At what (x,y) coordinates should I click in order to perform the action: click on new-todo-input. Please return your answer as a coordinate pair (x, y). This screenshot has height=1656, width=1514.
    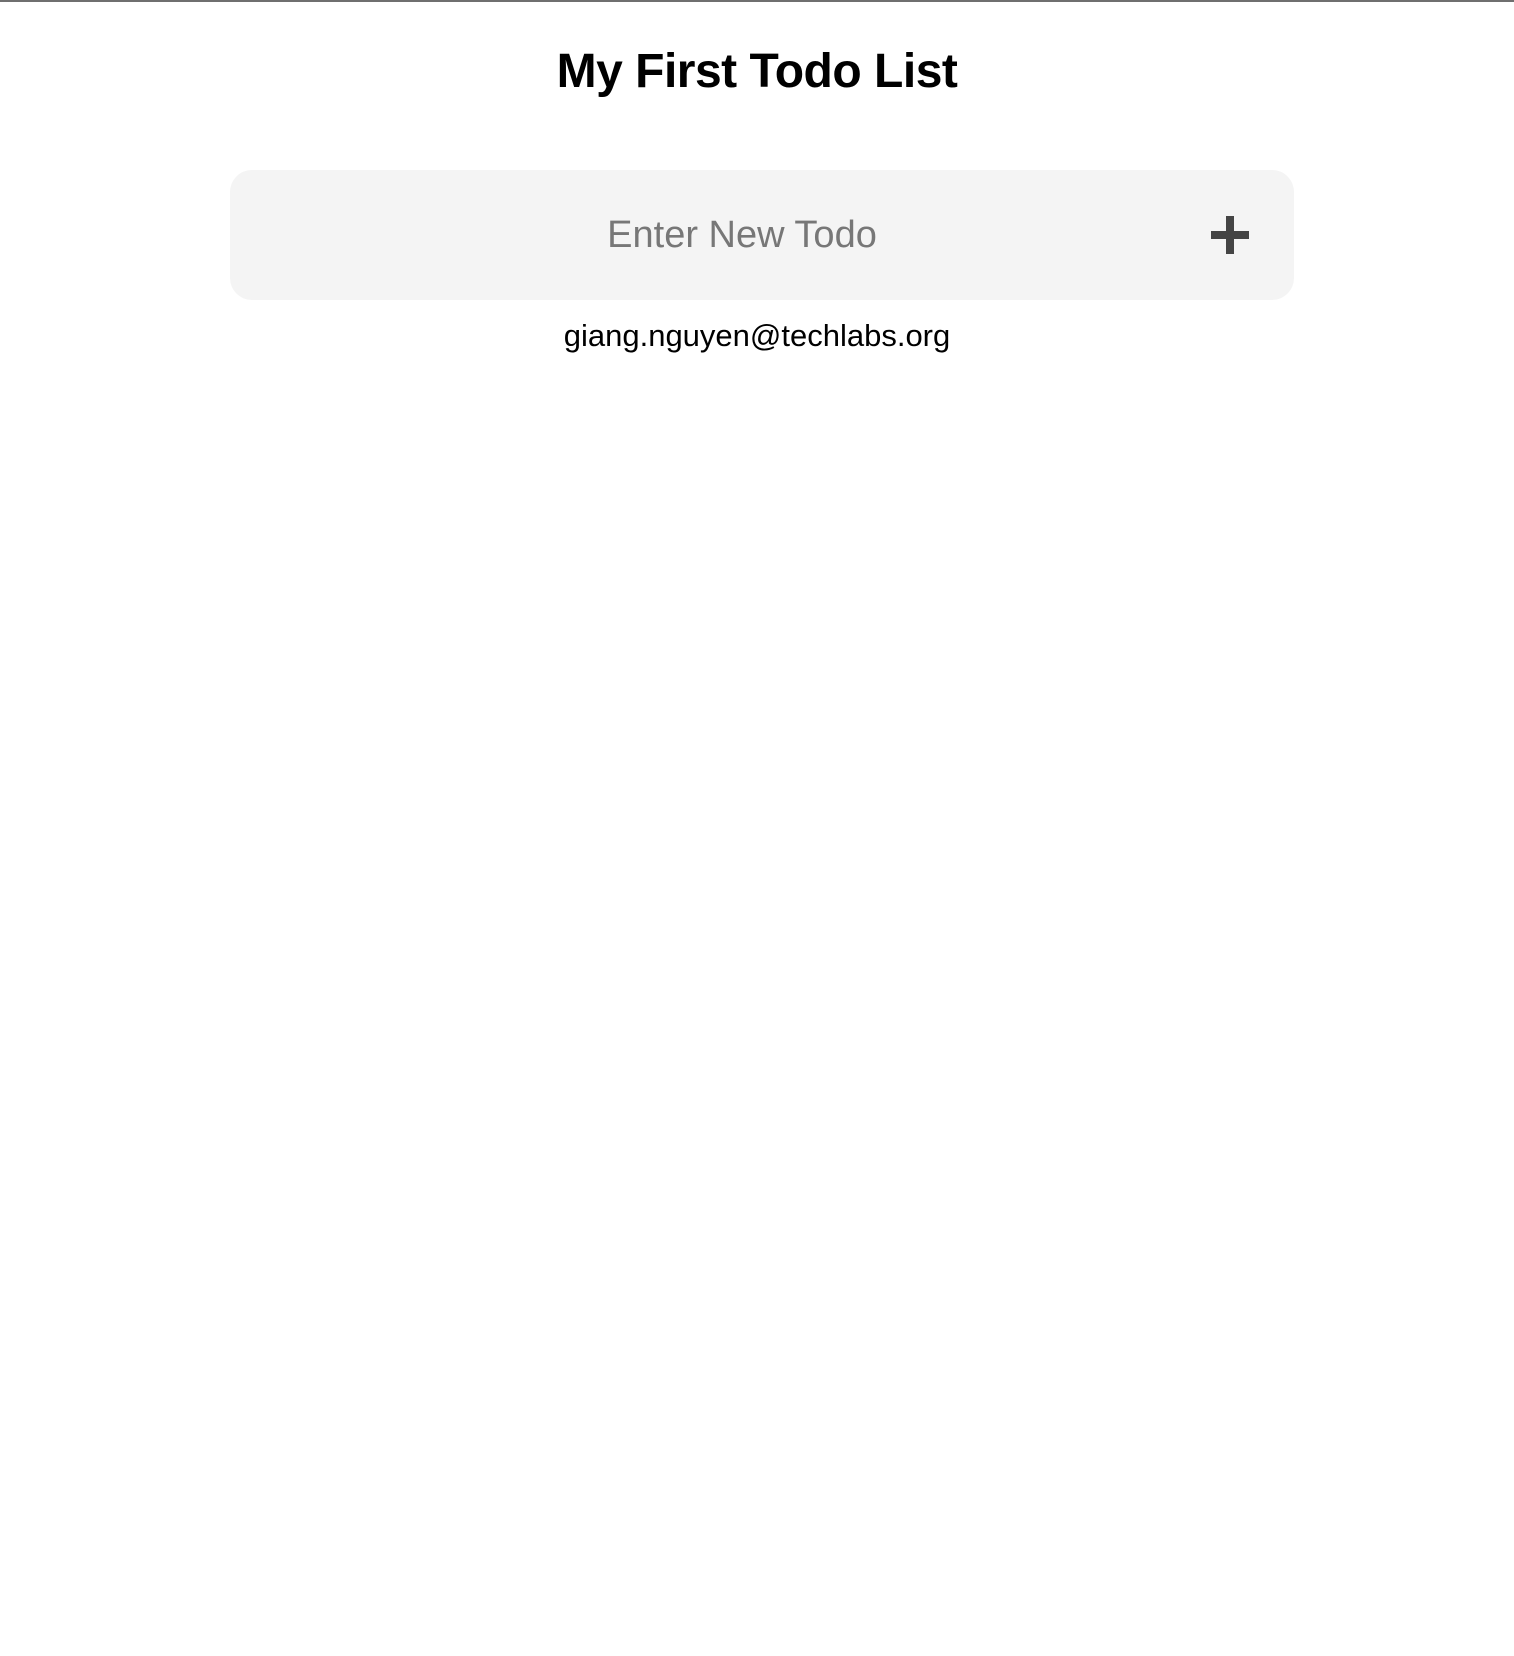
    Looking at the image, I should click on (762, 235).